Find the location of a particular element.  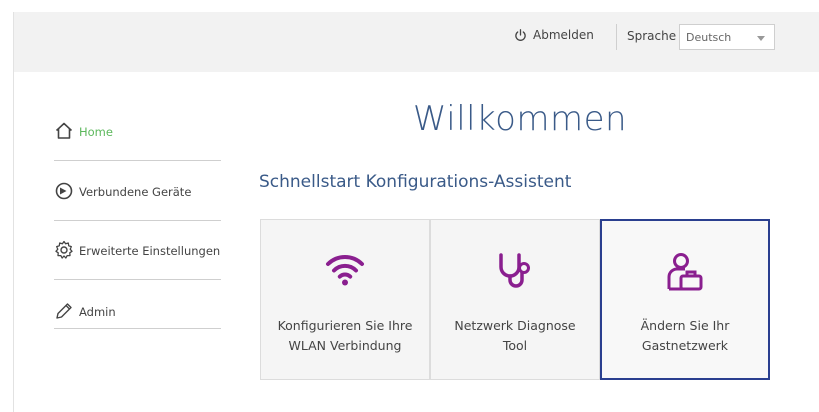

tile-label-line: Ändern Sie Ihr is located at coordinates (685, 325).